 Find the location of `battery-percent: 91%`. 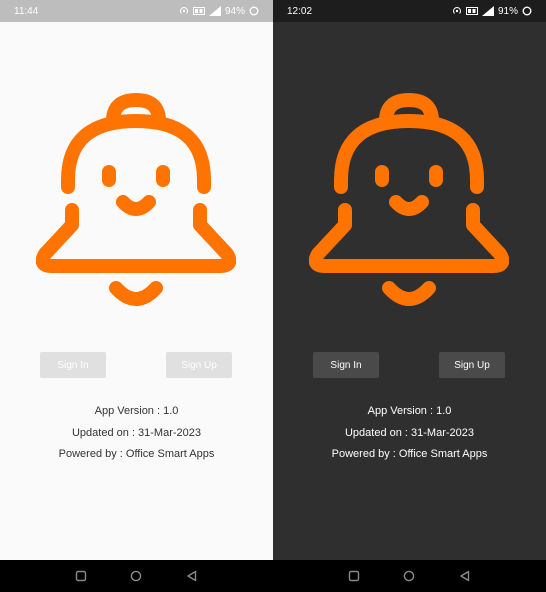

battery-percent: 91% is located at coordinates (507, 11).